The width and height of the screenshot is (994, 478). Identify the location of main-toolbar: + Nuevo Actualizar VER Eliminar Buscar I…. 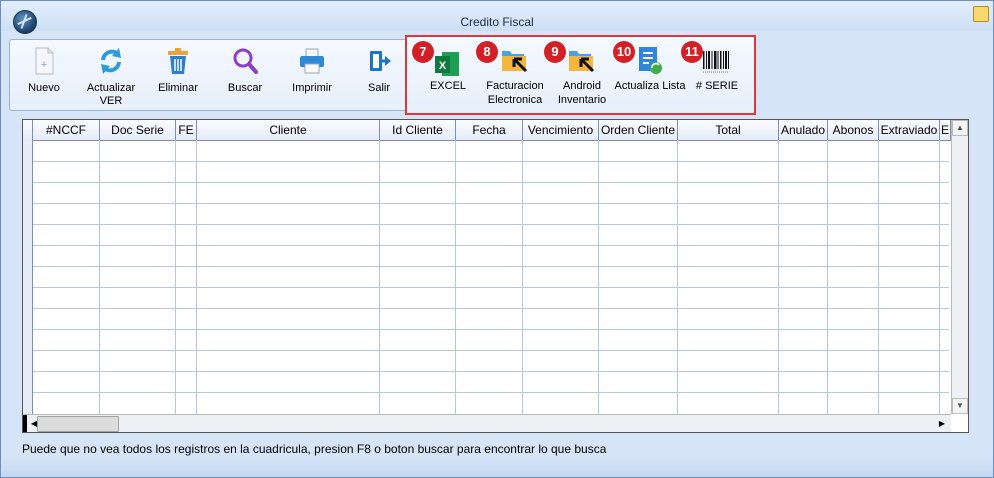
(210, 75).